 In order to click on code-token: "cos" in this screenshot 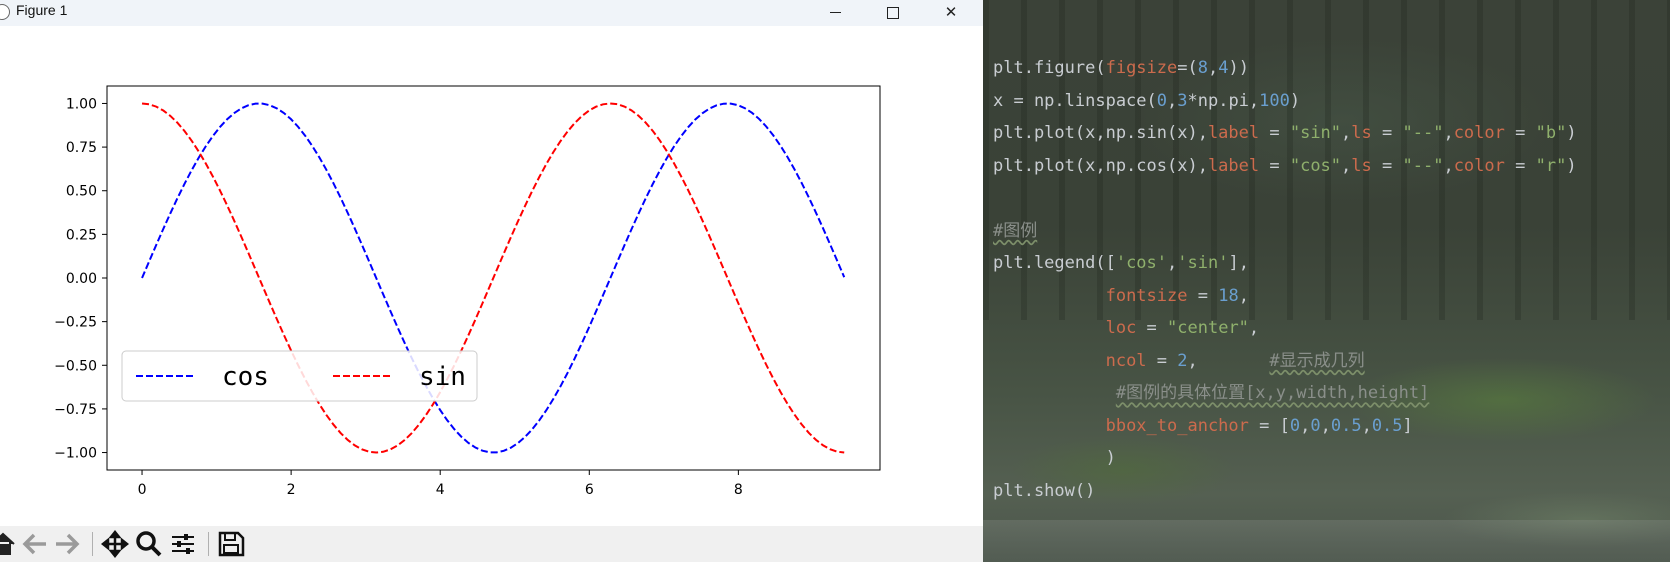, I will do `click(1315, 165)`.